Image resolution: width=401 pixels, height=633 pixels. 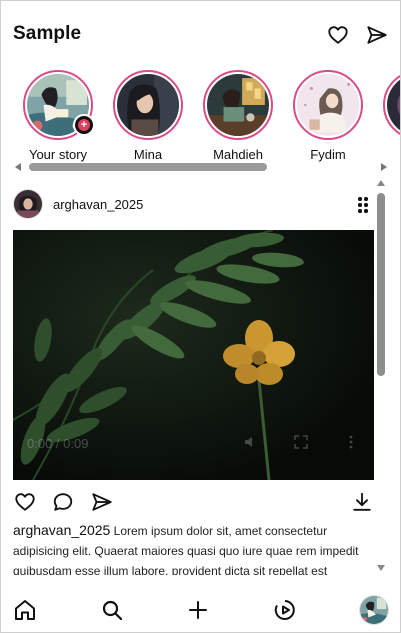 I want to click on post-avatar, so click(x=28, y=204).